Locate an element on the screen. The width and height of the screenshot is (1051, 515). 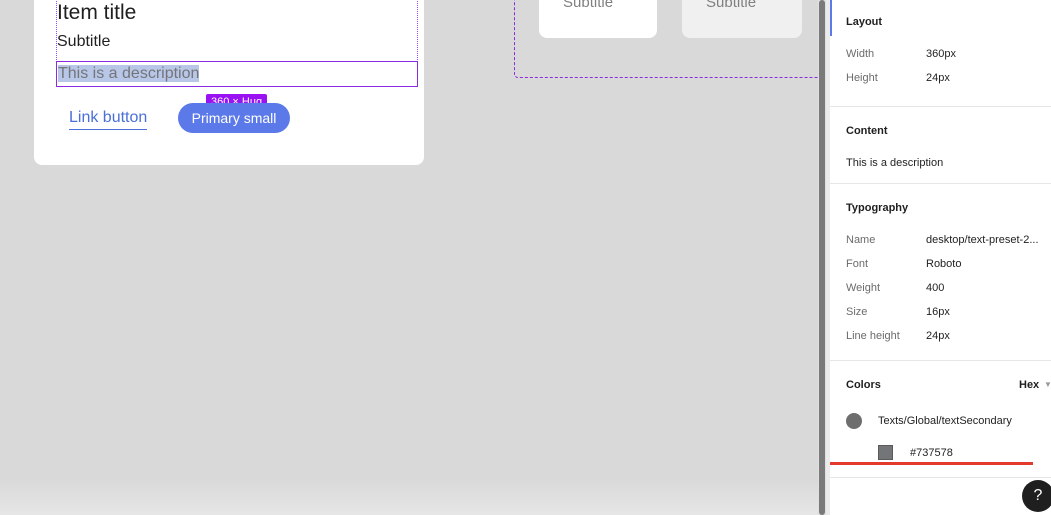
color-format-dropdown: Hex is located at coordinates (1029, 385).